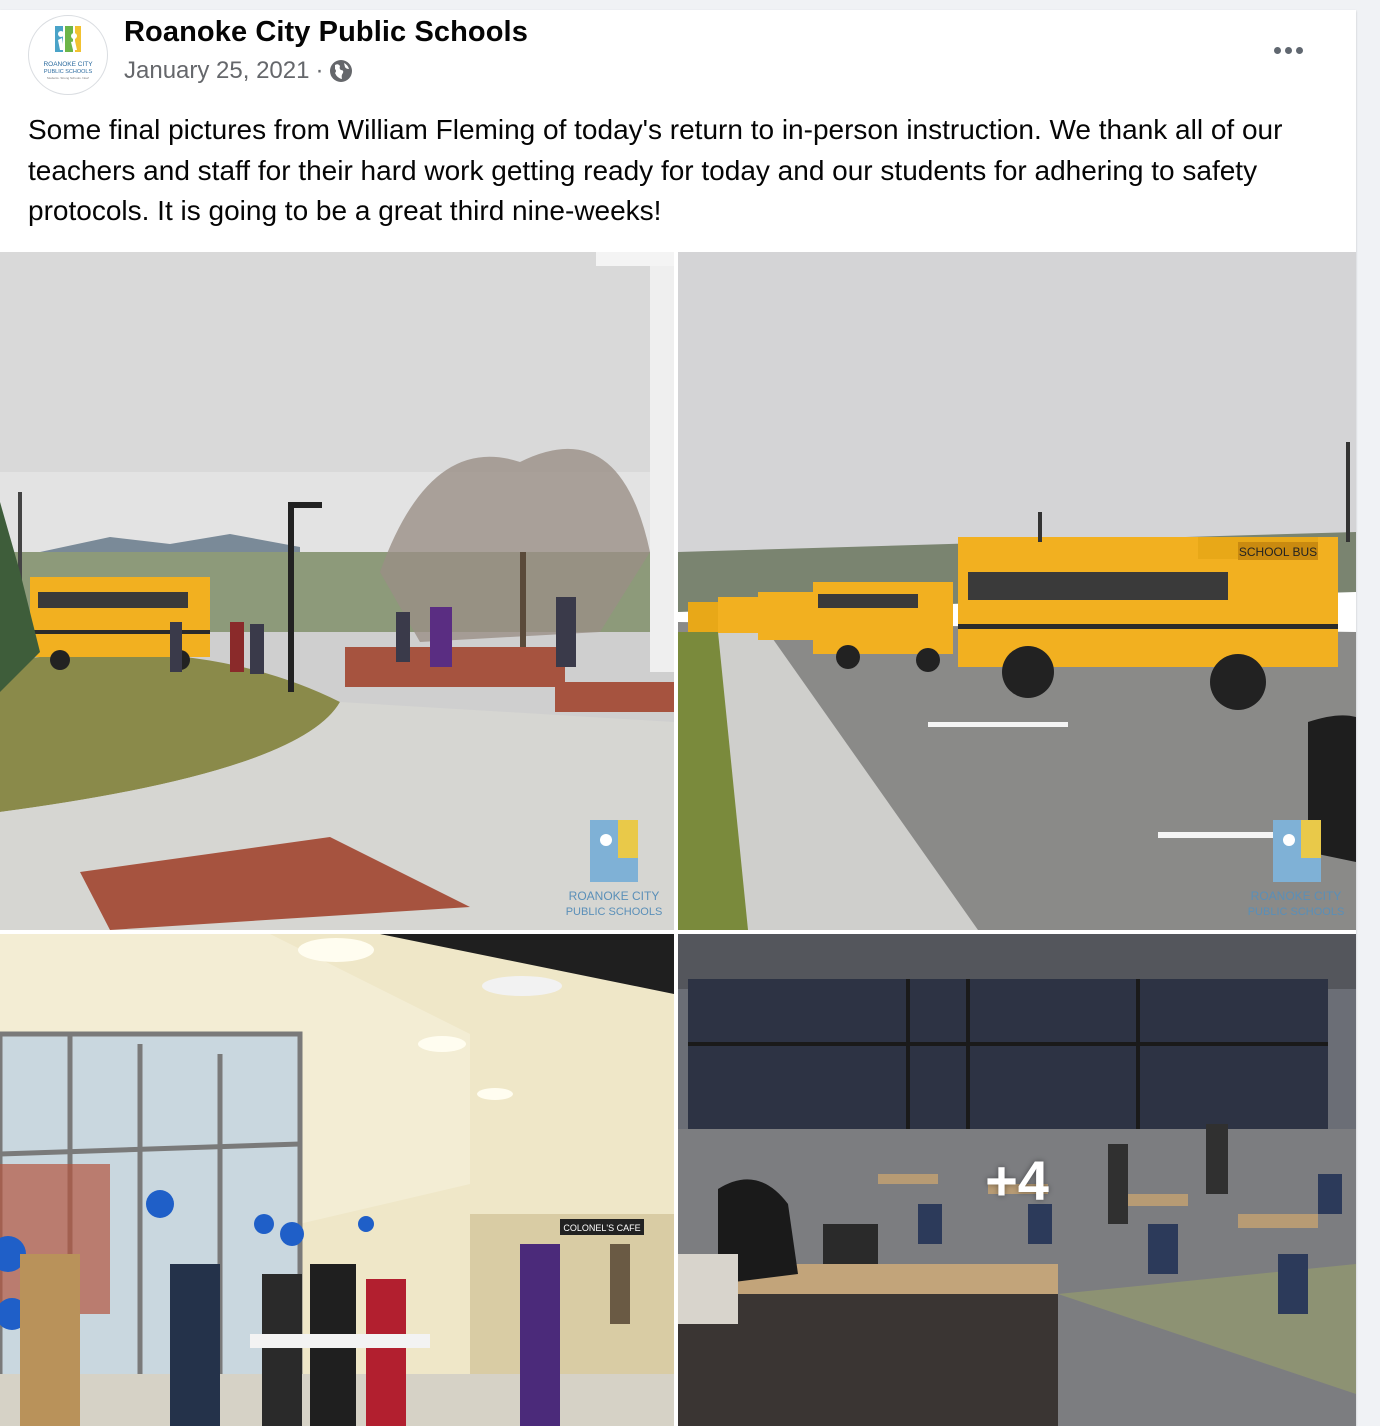  Describe the element at coordinates (216, 71) in the screenshot. I see `post-date-link: January 25, 2021` at that location.